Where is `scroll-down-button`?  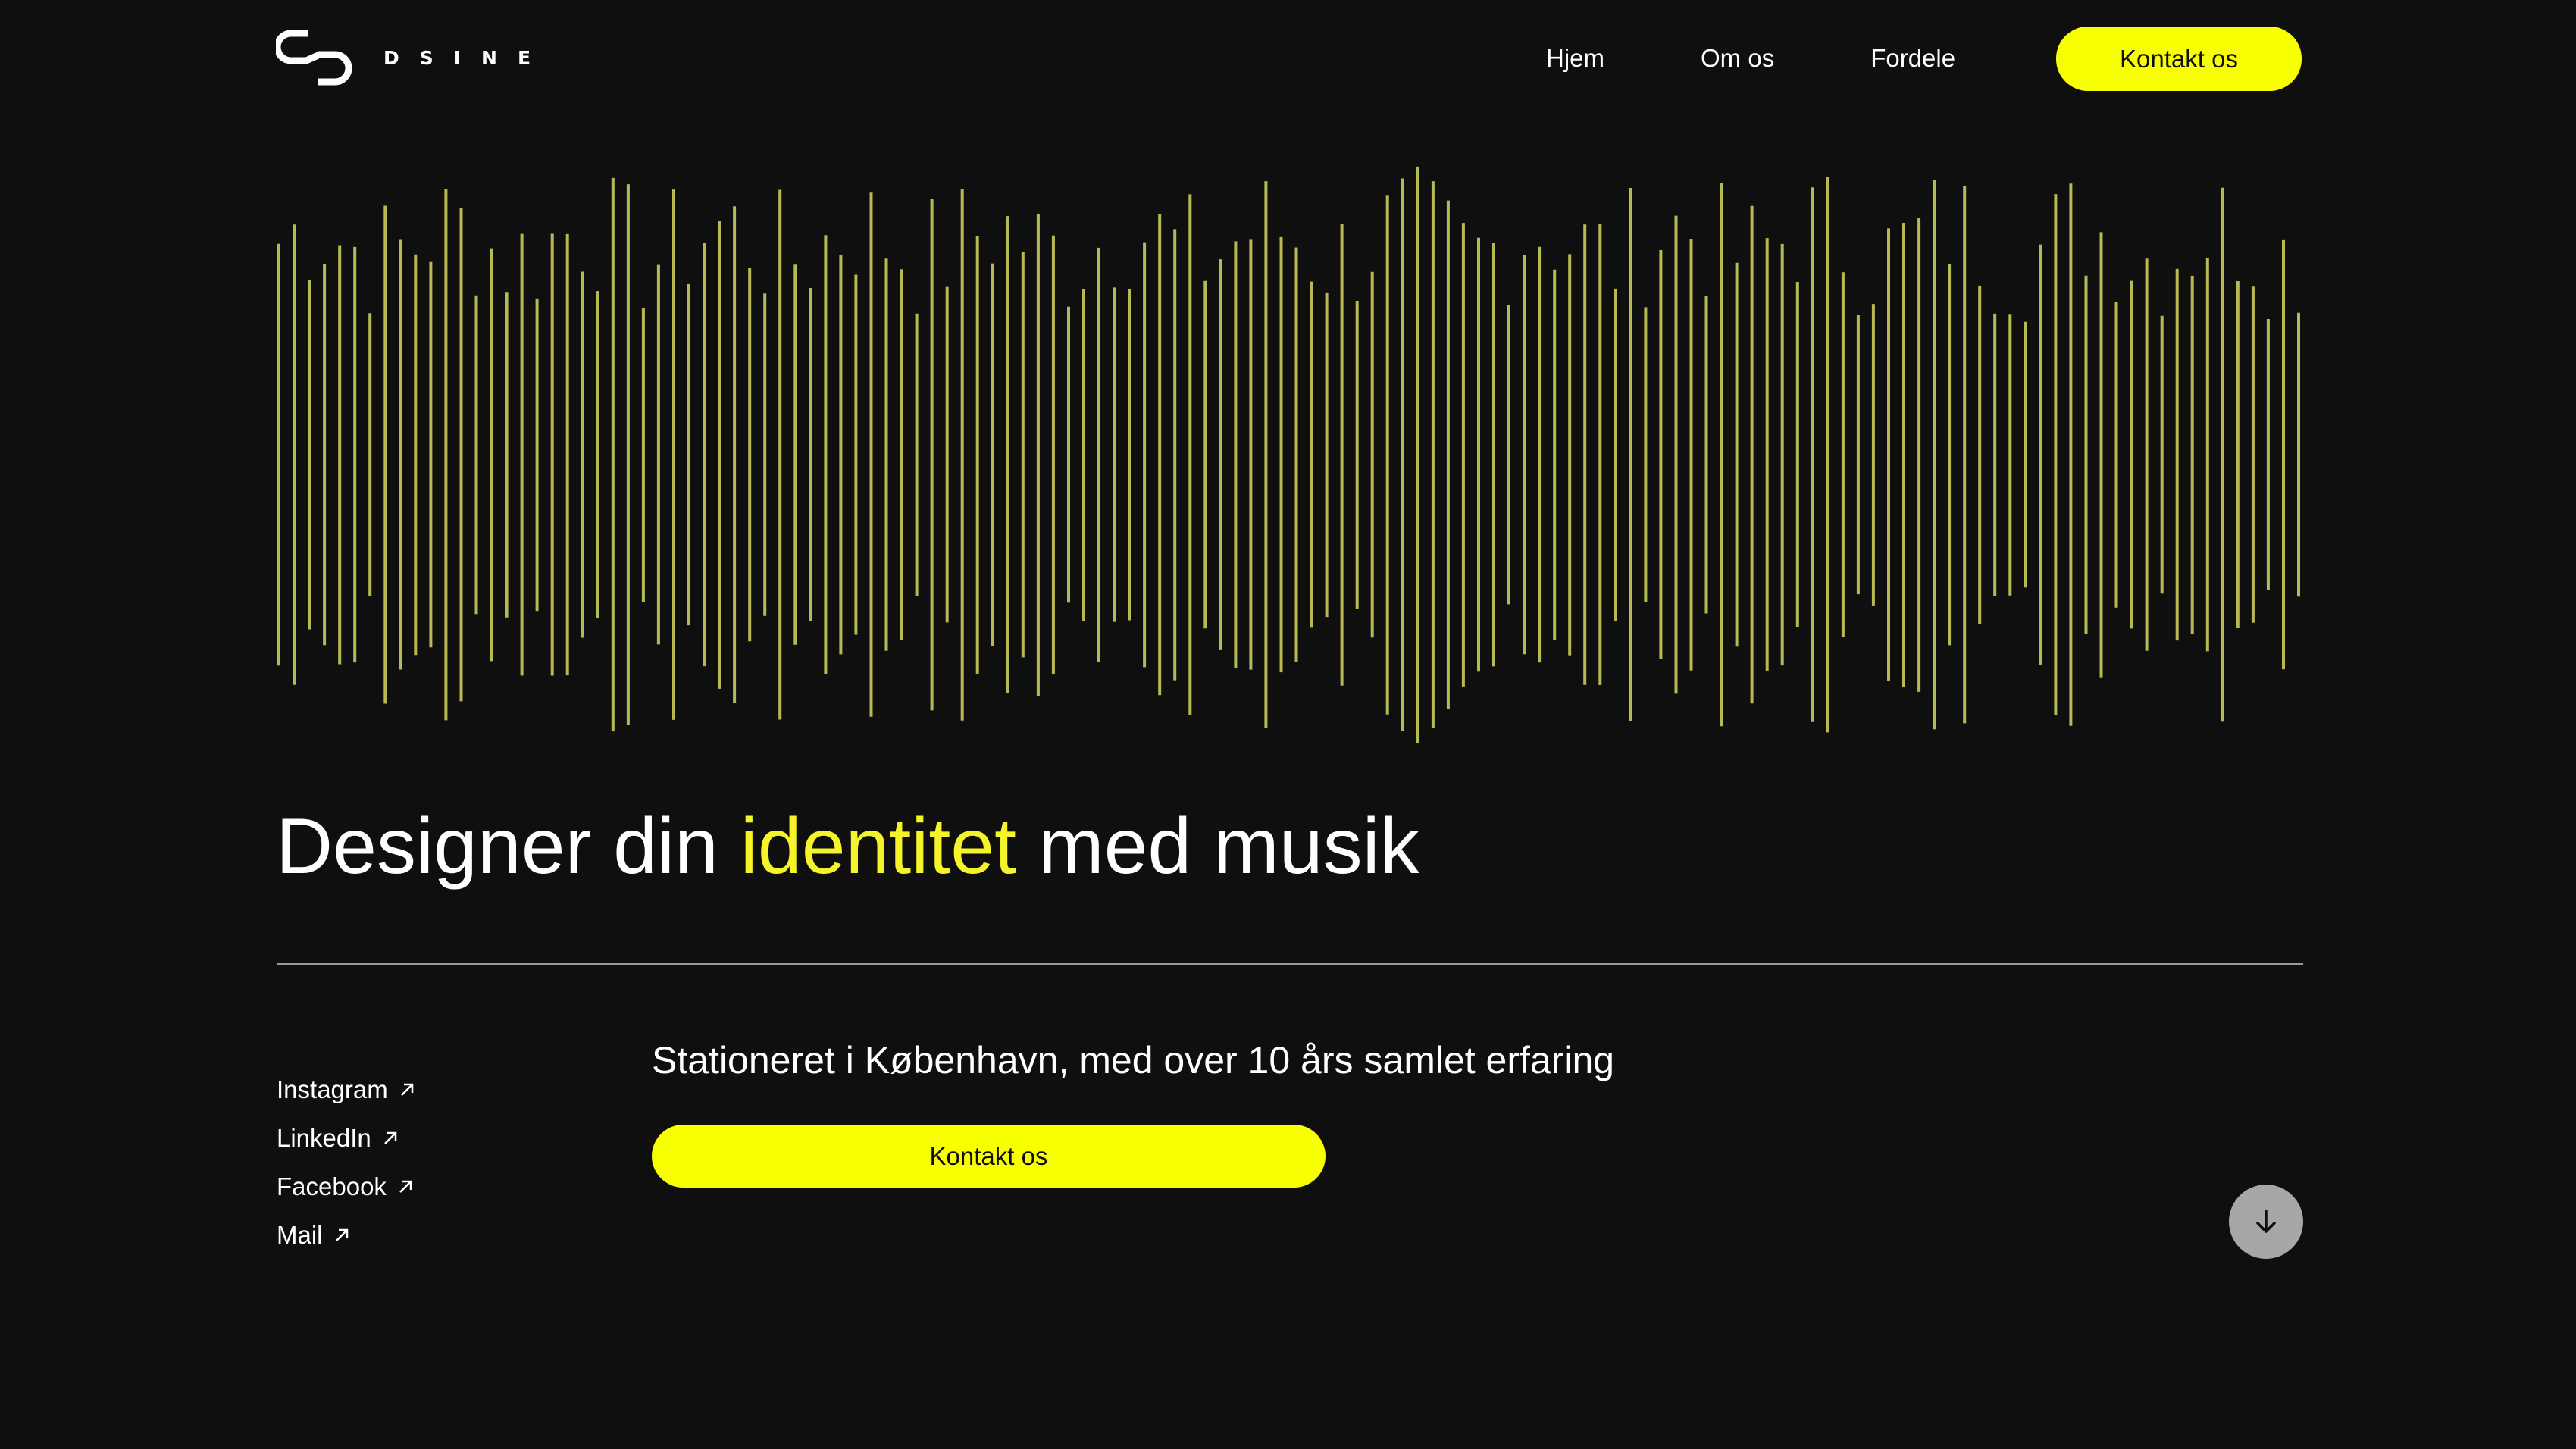
scroll-down-button is located at coordinates (2266, 1222).